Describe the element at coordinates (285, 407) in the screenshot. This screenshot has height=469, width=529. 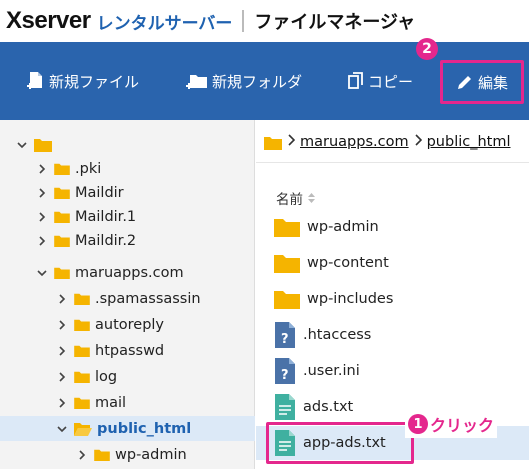
I see `text-file-icon` at that location.